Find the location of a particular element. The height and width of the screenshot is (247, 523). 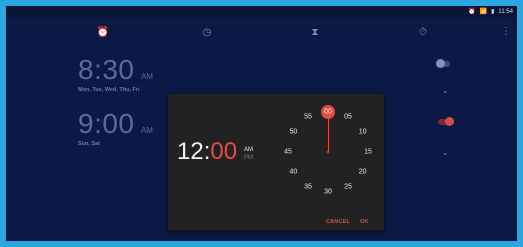

stopwatch-icon: ⏱ is located at coordinates (423, 33).